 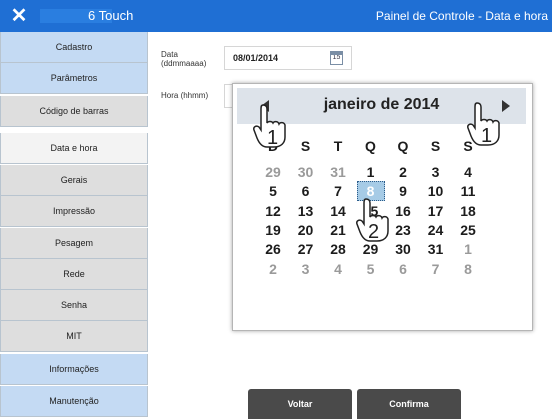 What do you see at coordinates (273, 230) in the screenshot?
I see `calendar-day: 19` at bounding box center [273, 230].